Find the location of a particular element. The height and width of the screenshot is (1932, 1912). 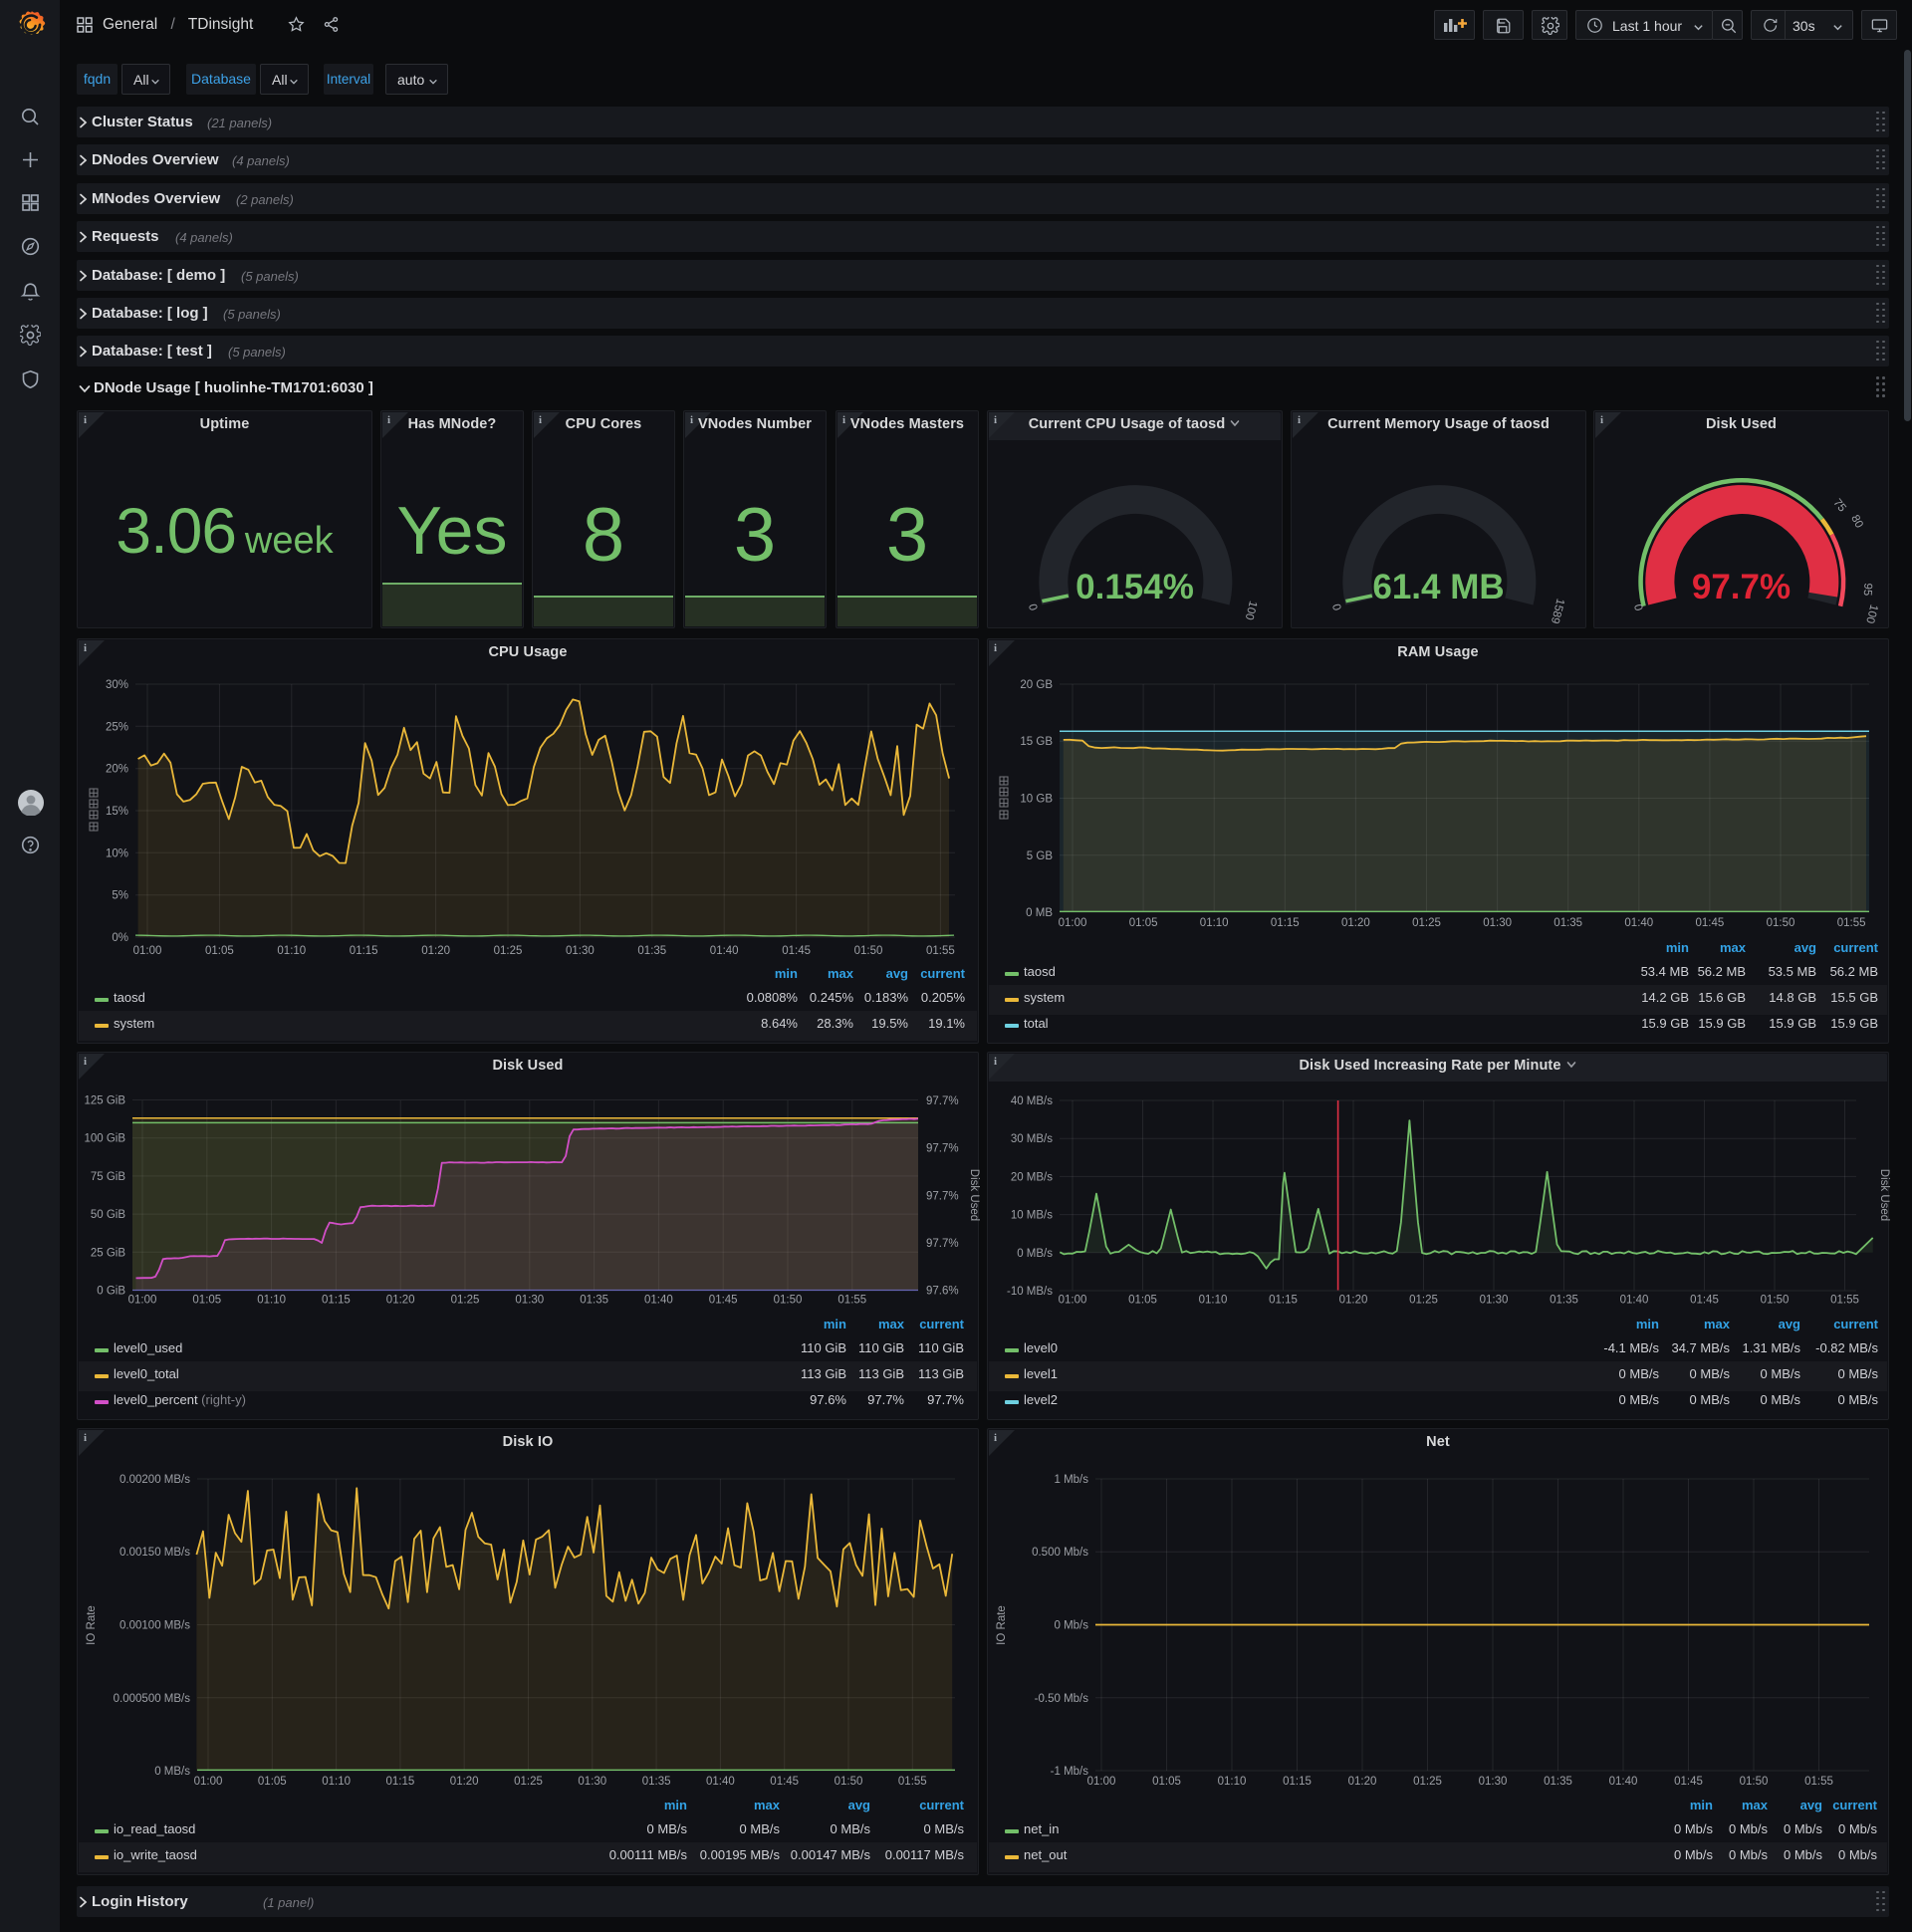

svg-text: 0.00100 MB/s is located at coordinates (155, 1626).